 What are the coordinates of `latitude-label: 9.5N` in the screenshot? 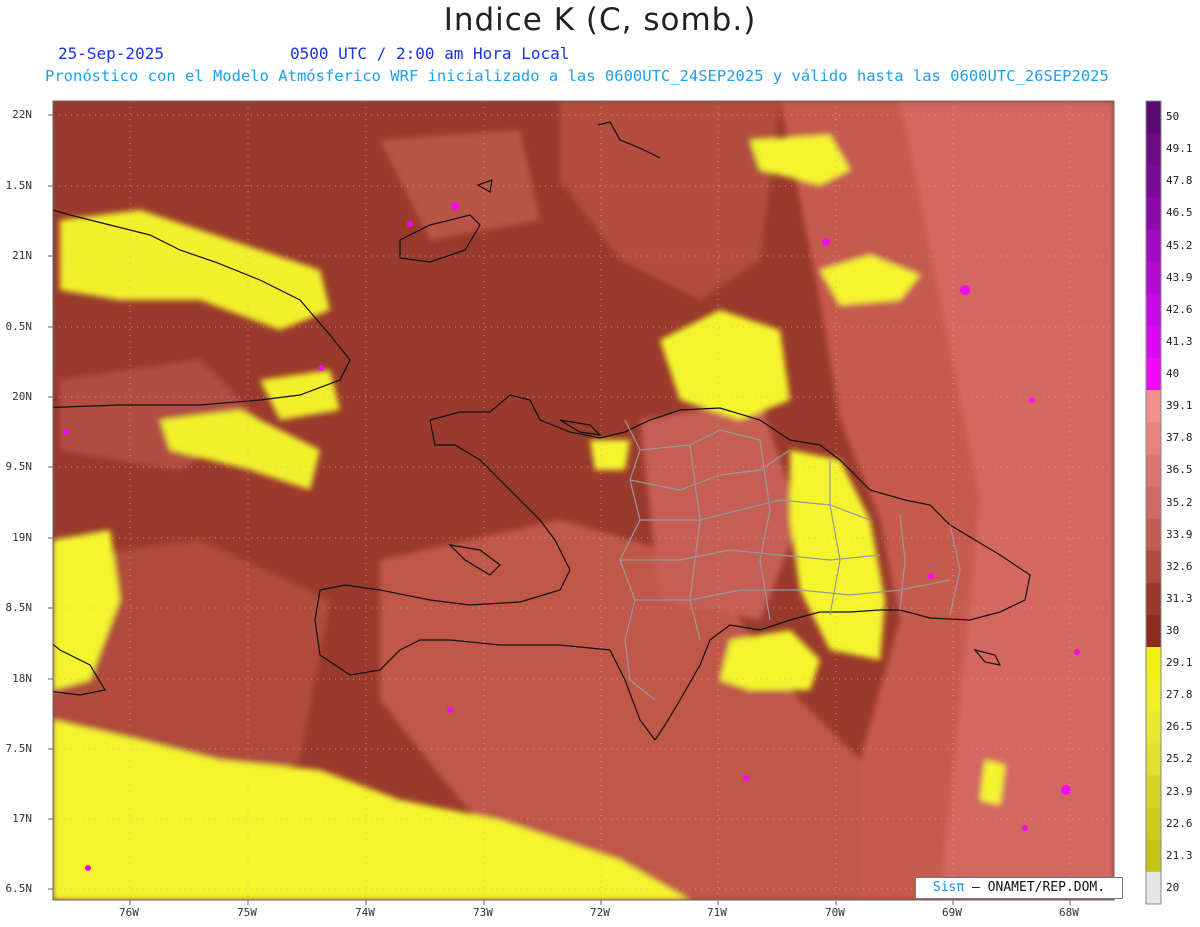 It's located at (19, 466).